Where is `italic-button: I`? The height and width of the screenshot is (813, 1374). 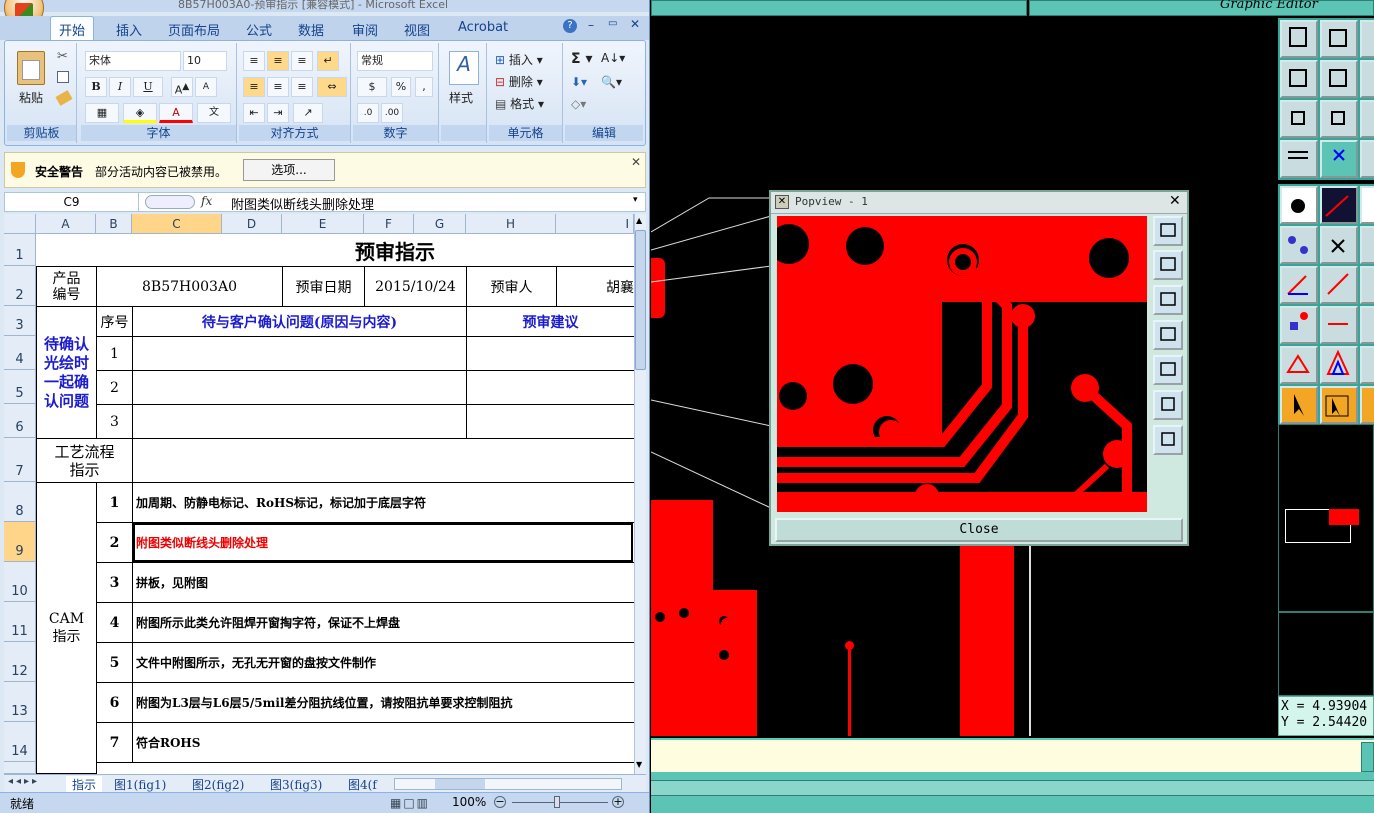
italic-button: I is located at coordinates (120, 87).